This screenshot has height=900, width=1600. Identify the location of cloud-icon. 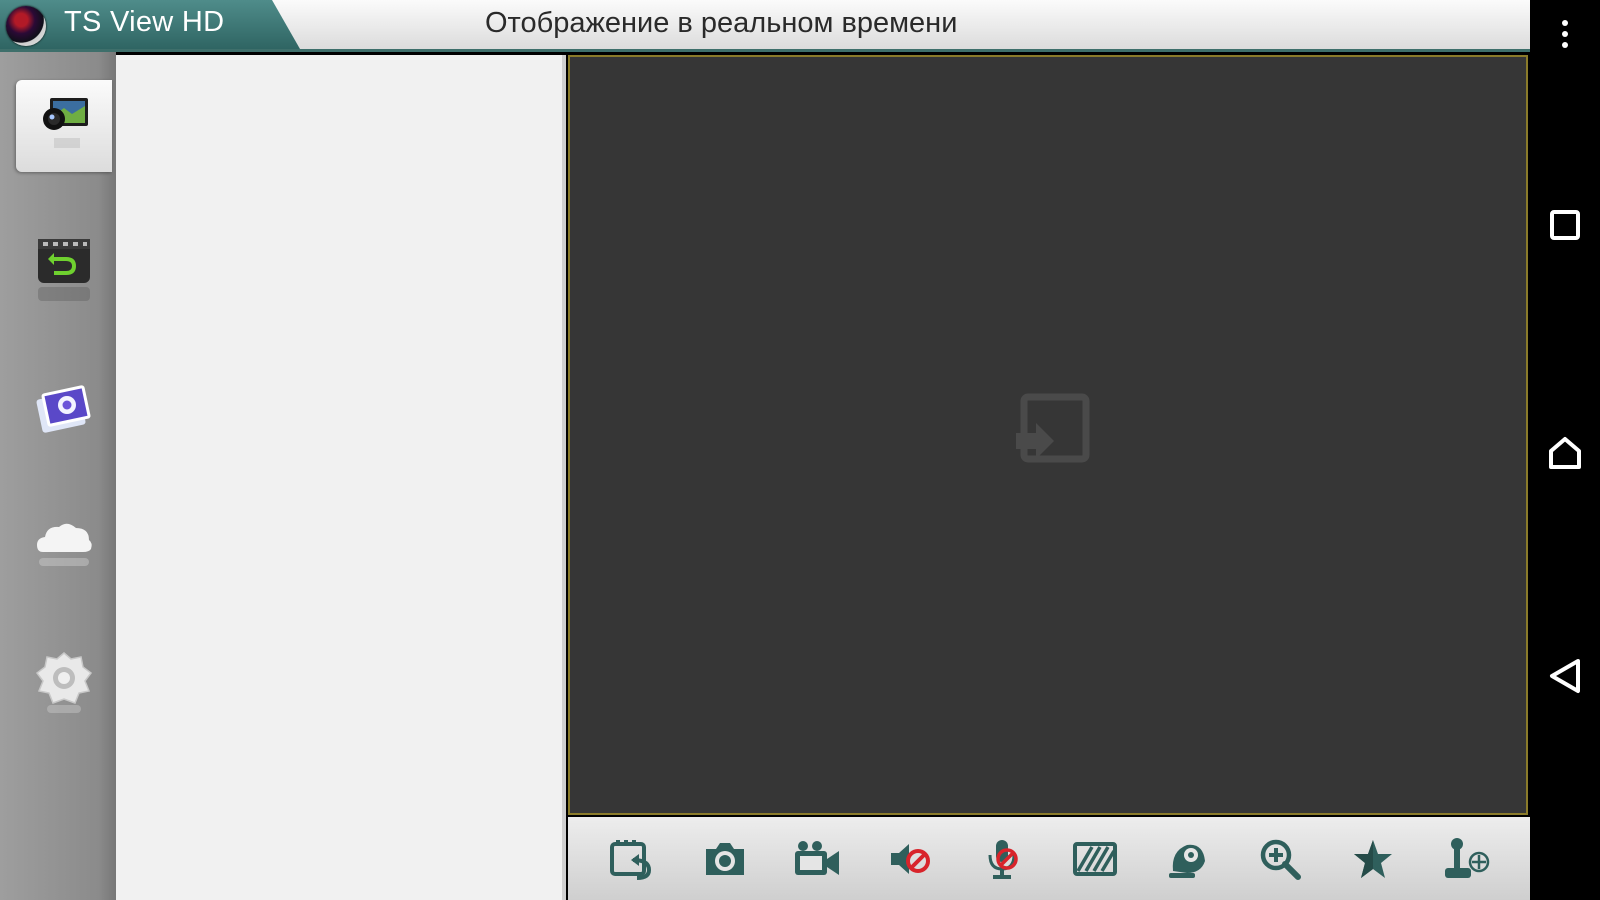
(64, 544).